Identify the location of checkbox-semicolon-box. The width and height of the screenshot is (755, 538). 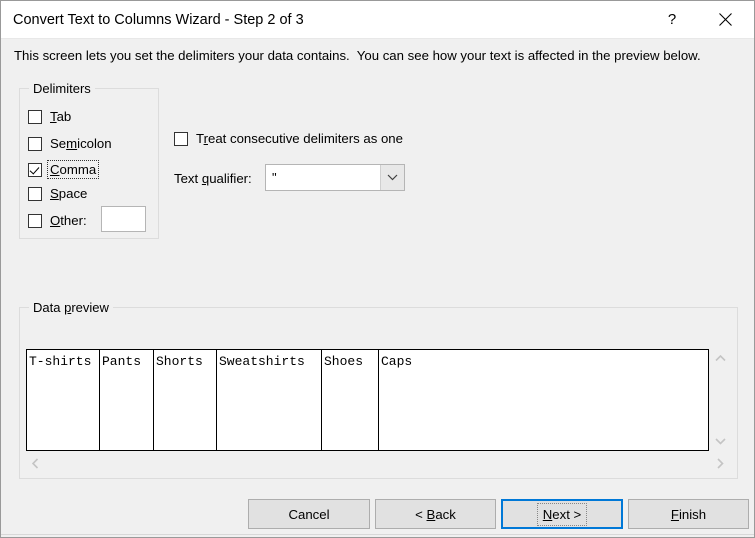
(35, 143).